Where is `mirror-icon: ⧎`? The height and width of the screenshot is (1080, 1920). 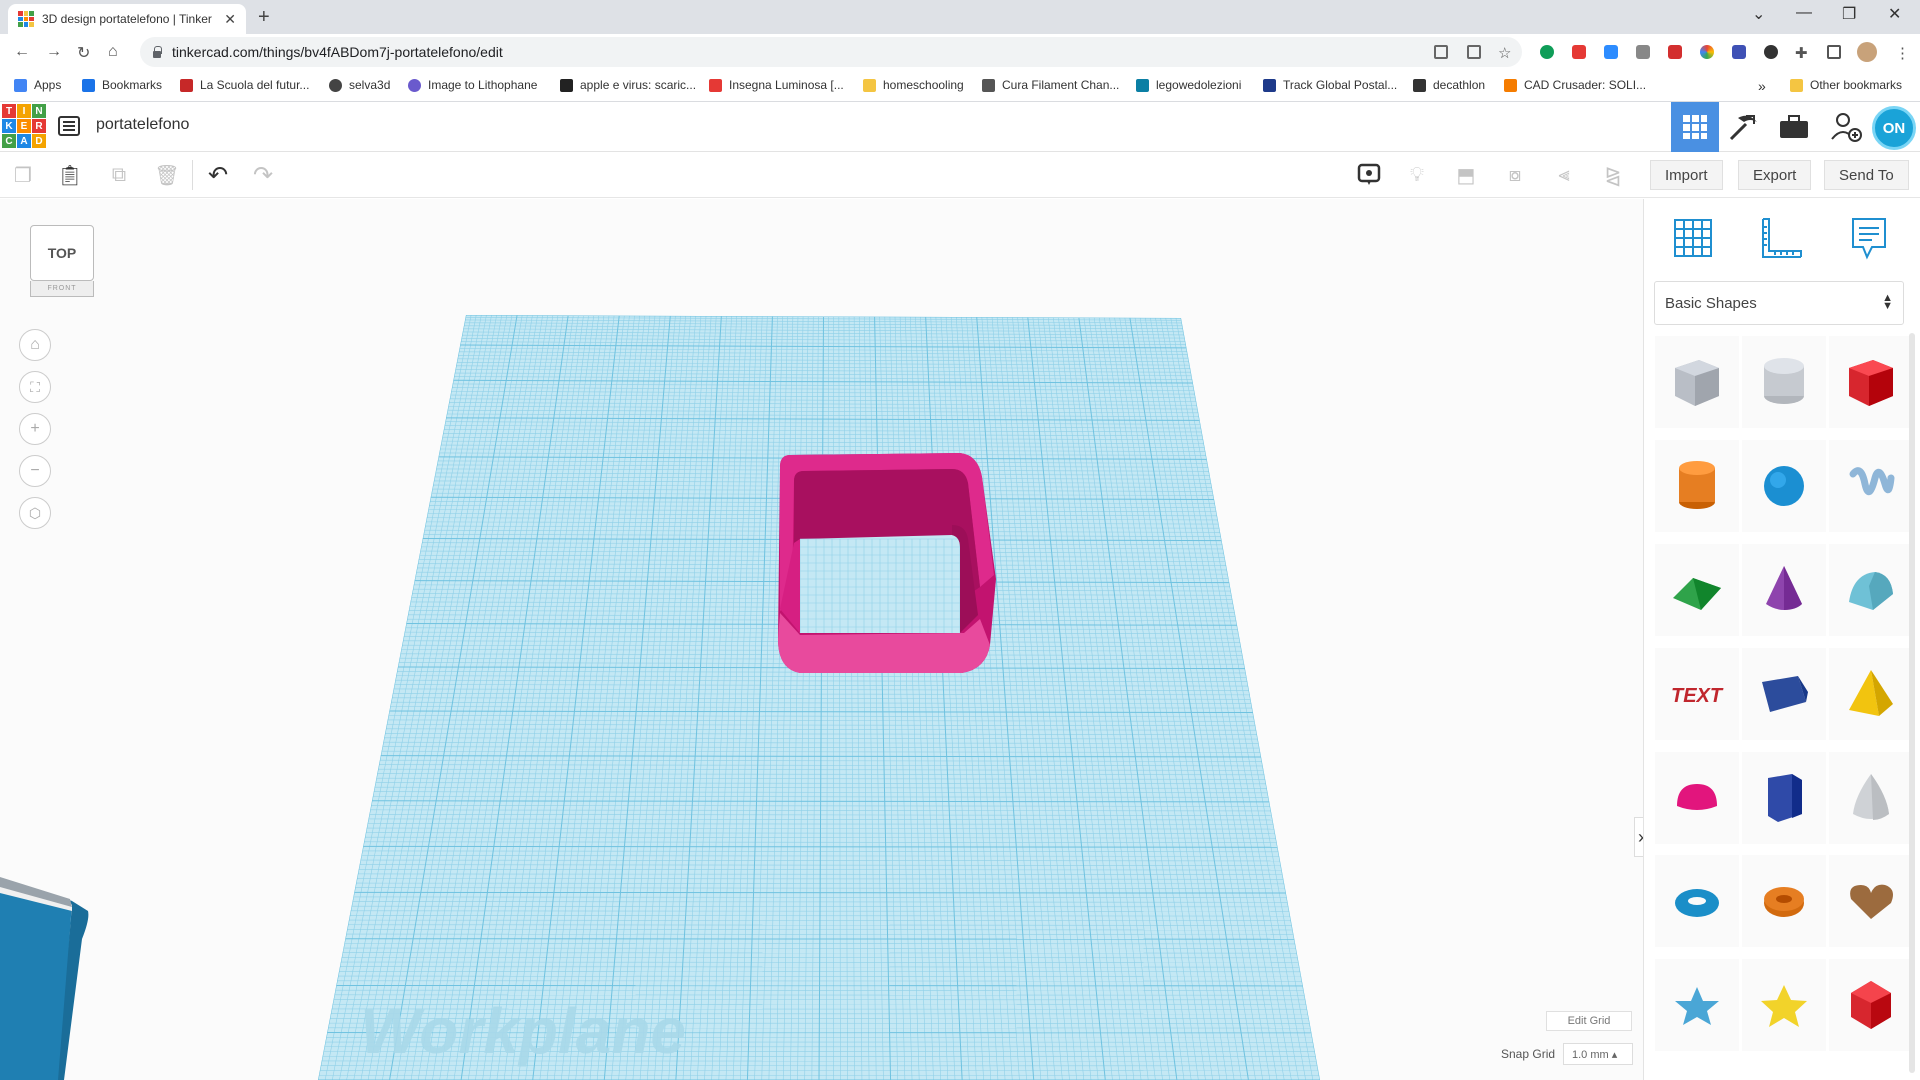 mirror-icon: ⧎ is located at coordinates (1613, 175).